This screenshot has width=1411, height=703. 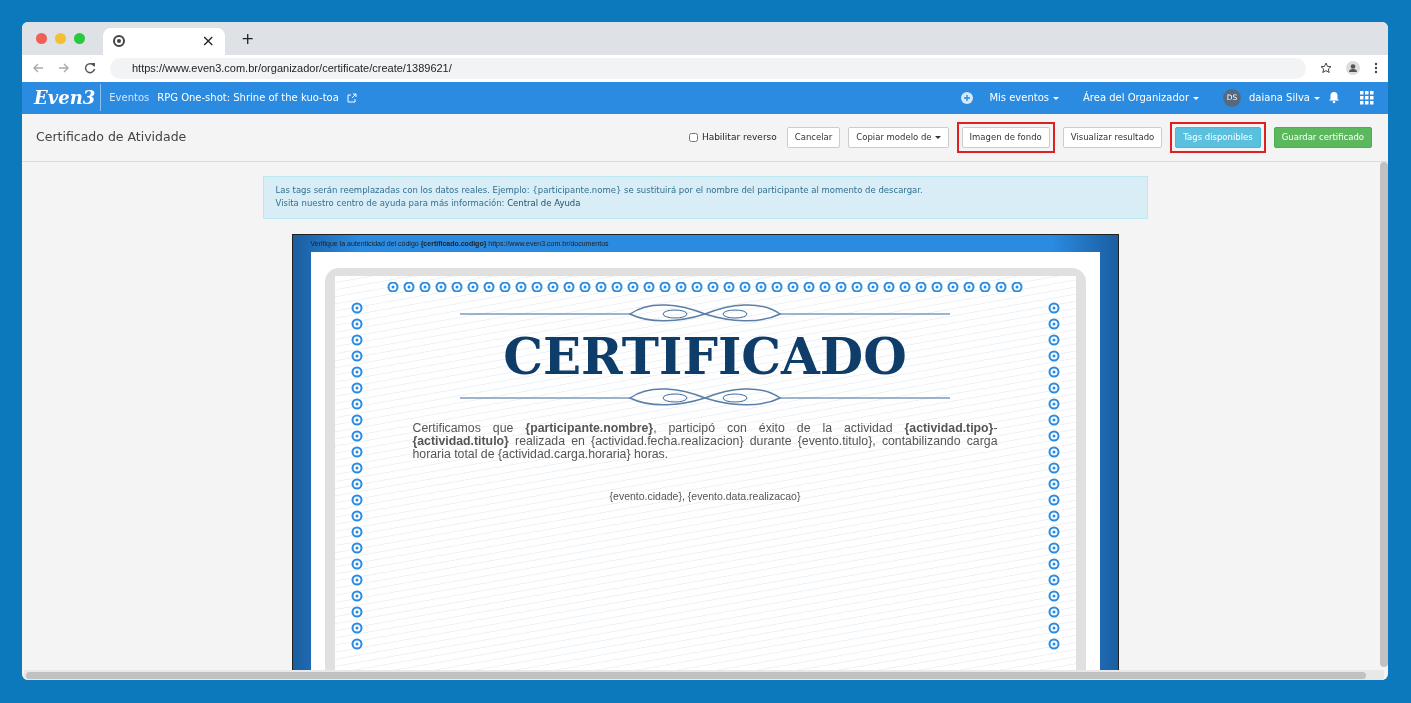 What do you see at coordinates (1005, 138) in the screenshot?
I see `toolbar-button: Imagen de fondo` at bounding box center [1005, 138].